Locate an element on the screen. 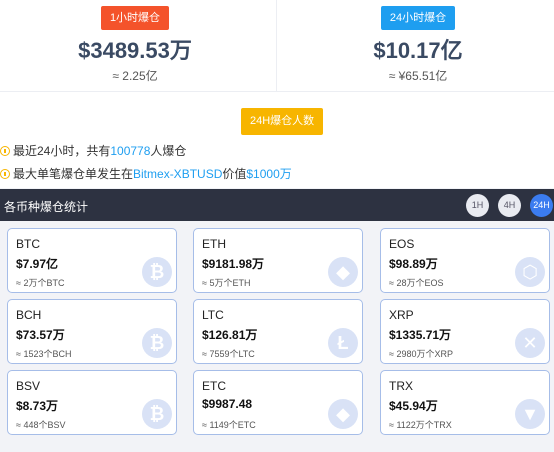 The image size is (554, 452). coin-stats-header: 各币种爆仓统计 1H 4H 24H is located at coordinates (277, 205).